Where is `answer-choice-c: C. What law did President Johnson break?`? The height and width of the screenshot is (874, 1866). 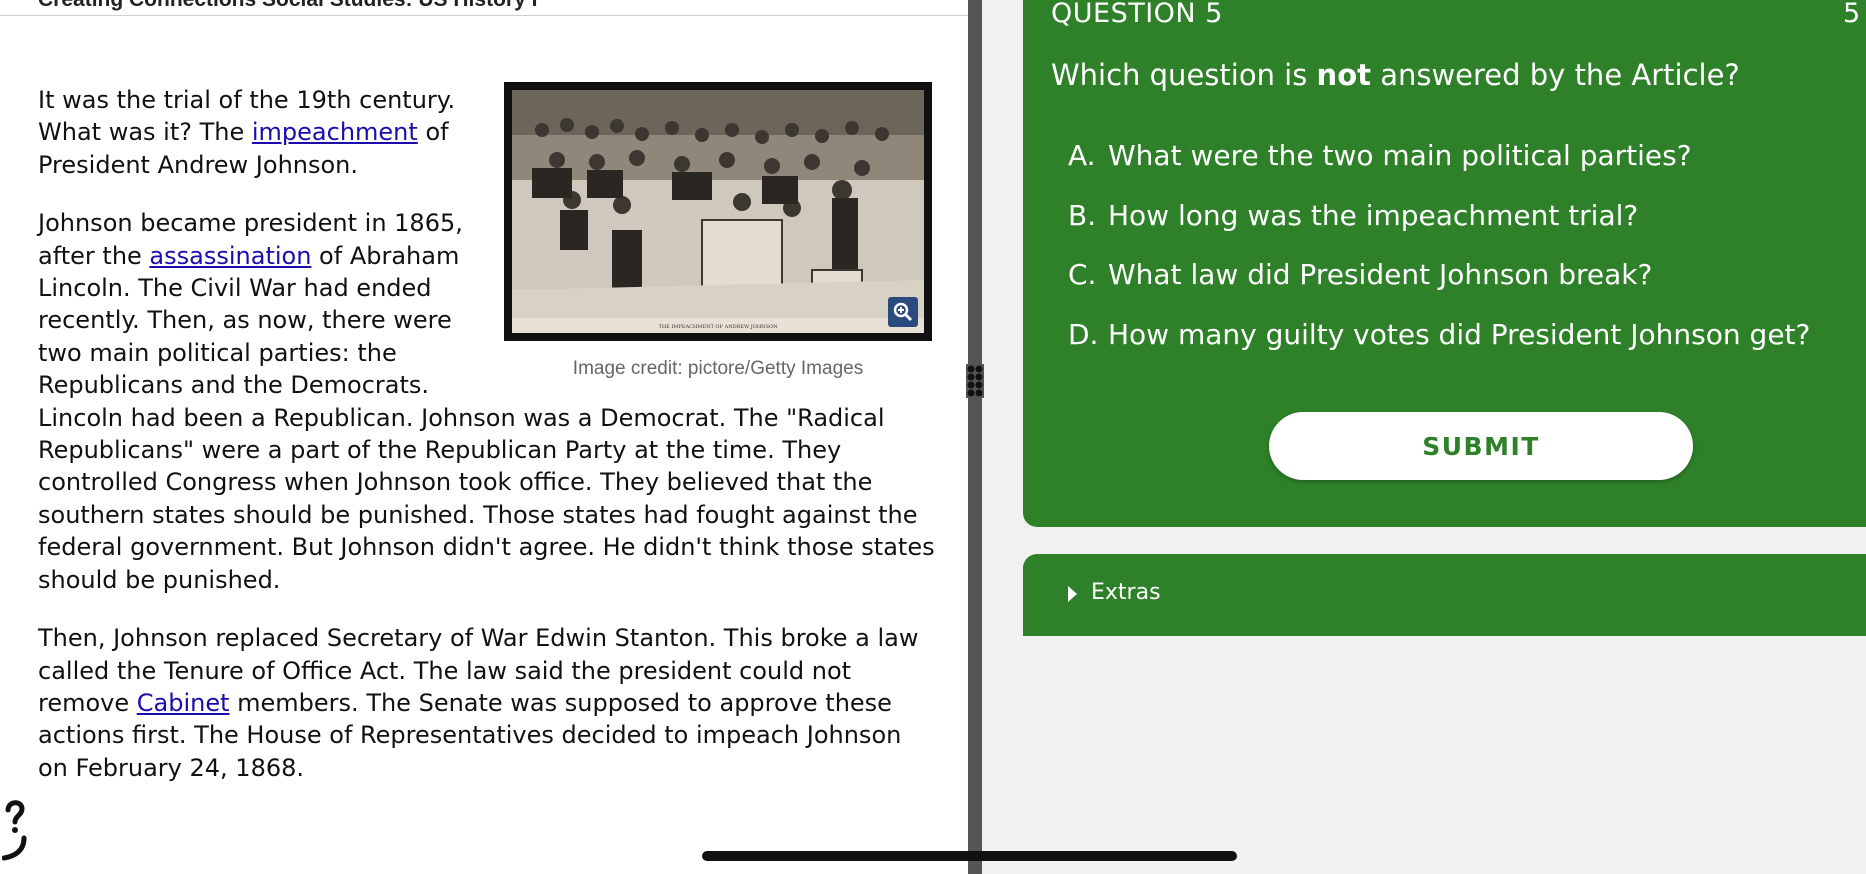
answer-choice-c: C. What law did President Johnson break? is located at coordinates (1439, 285).